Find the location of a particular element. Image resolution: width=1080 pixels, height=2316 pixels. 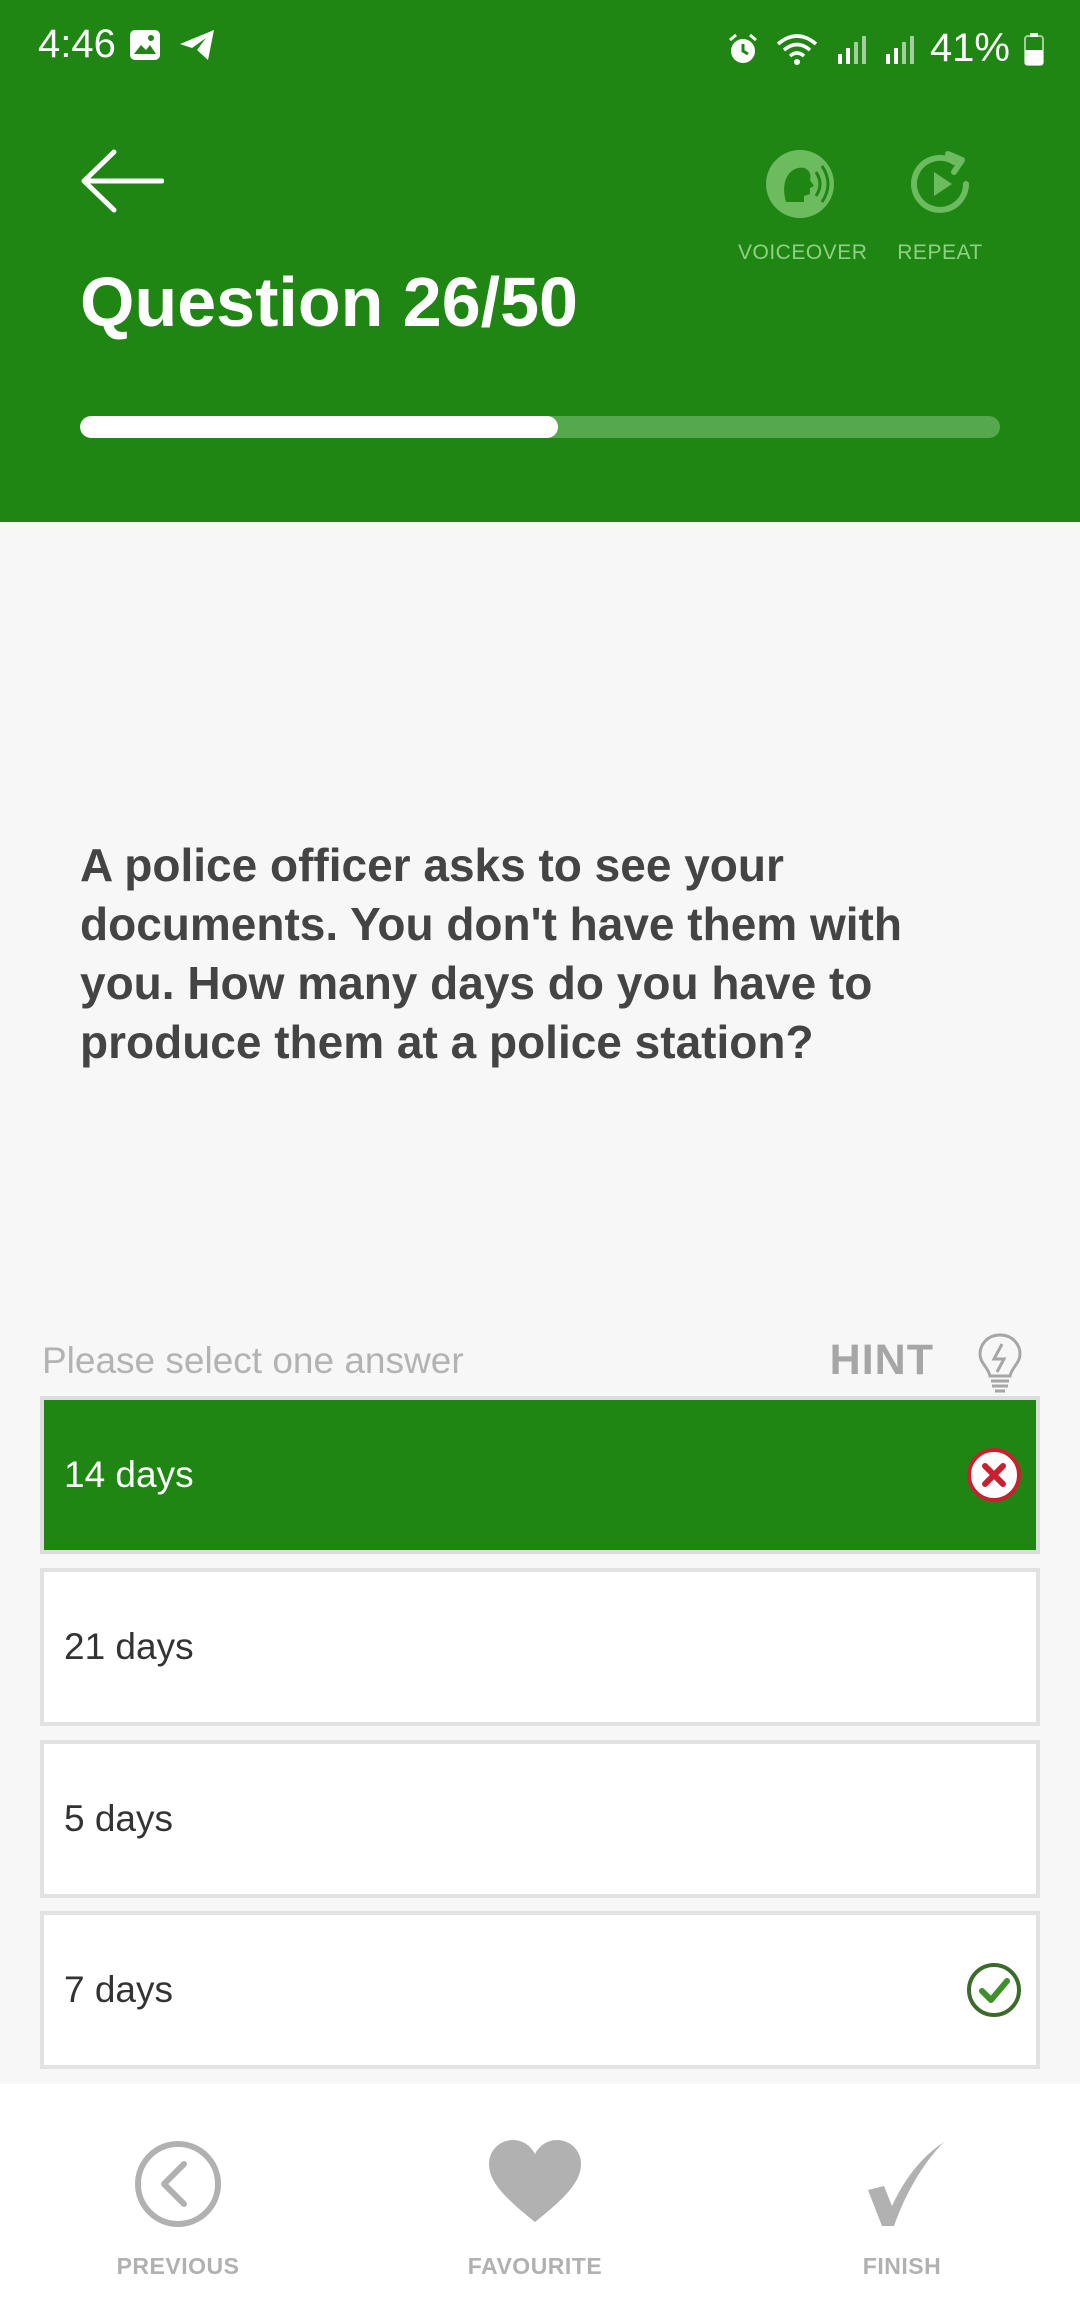

check-icon is located at coordinates (994, 1990).